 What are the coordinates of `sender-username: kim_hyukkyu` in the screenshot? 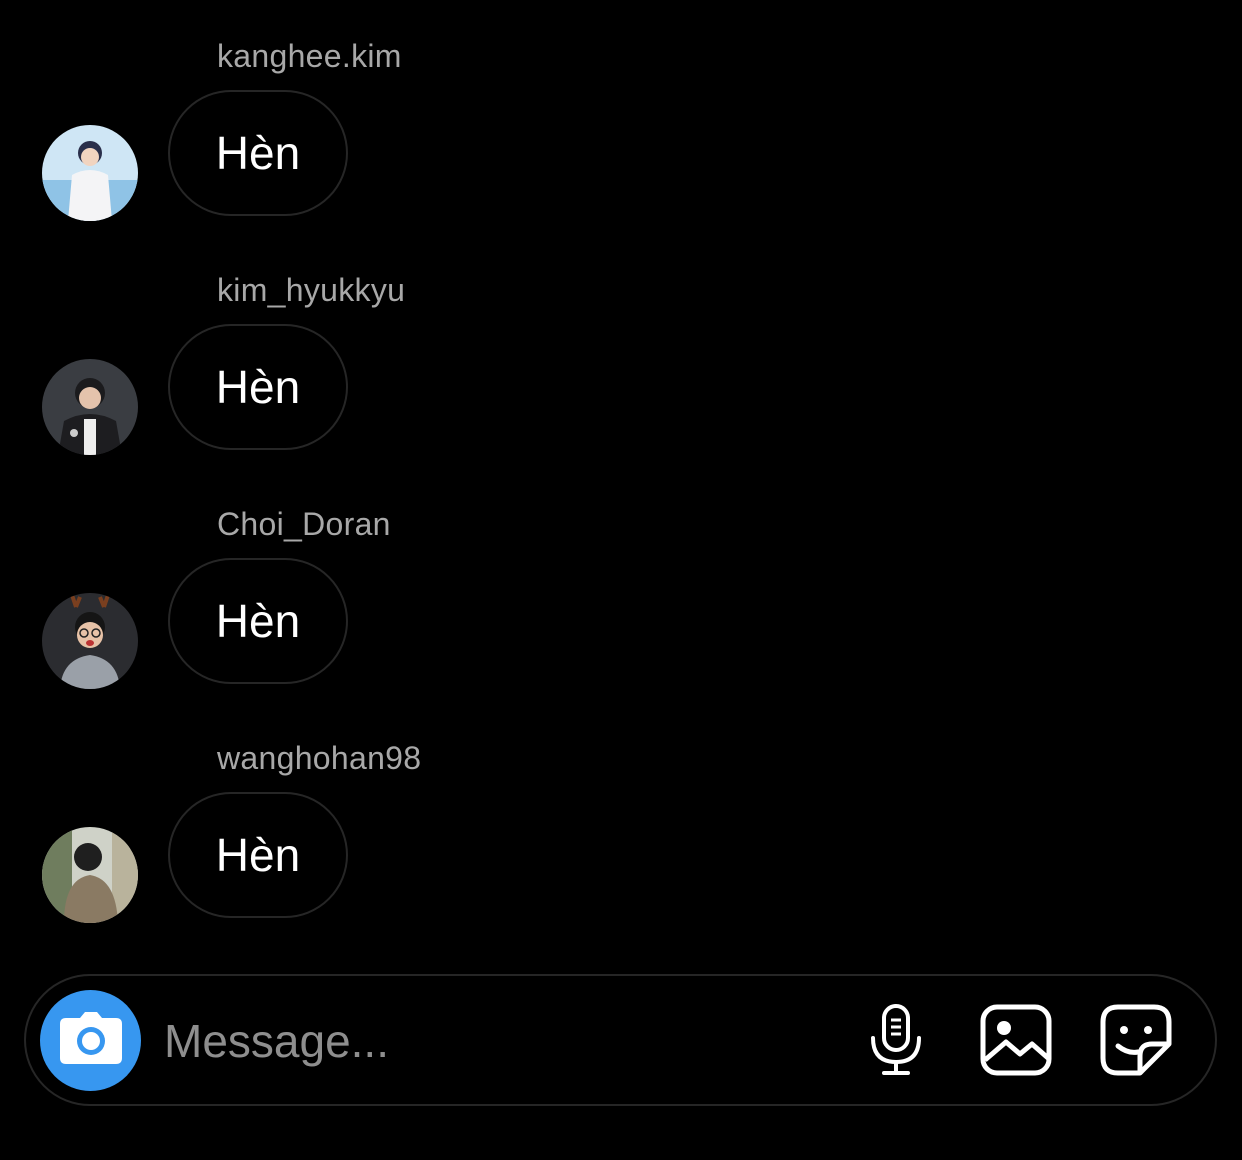 It's located at (311, 290).